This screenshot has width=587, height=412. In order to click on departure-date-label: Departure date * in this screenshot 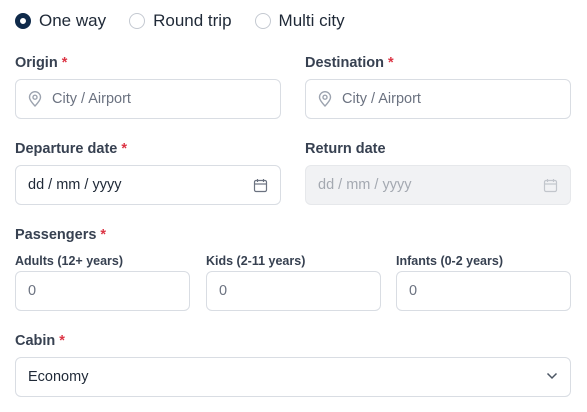, I will do `click(71, 149)`.